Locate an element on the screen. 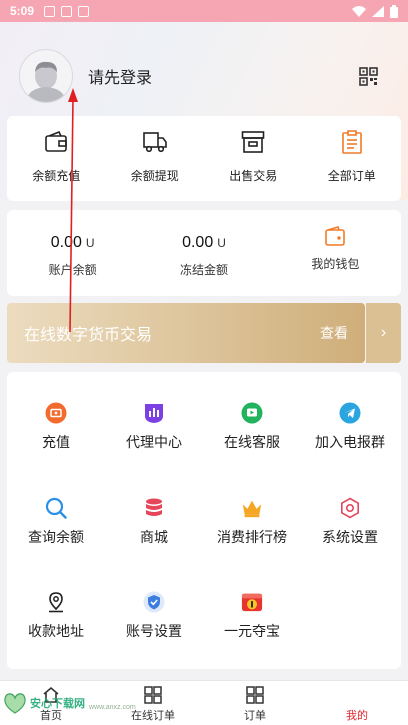 The height and width of the screenshot is (725, 408). status-time: 5:09 is located at coordinates (22, 11).